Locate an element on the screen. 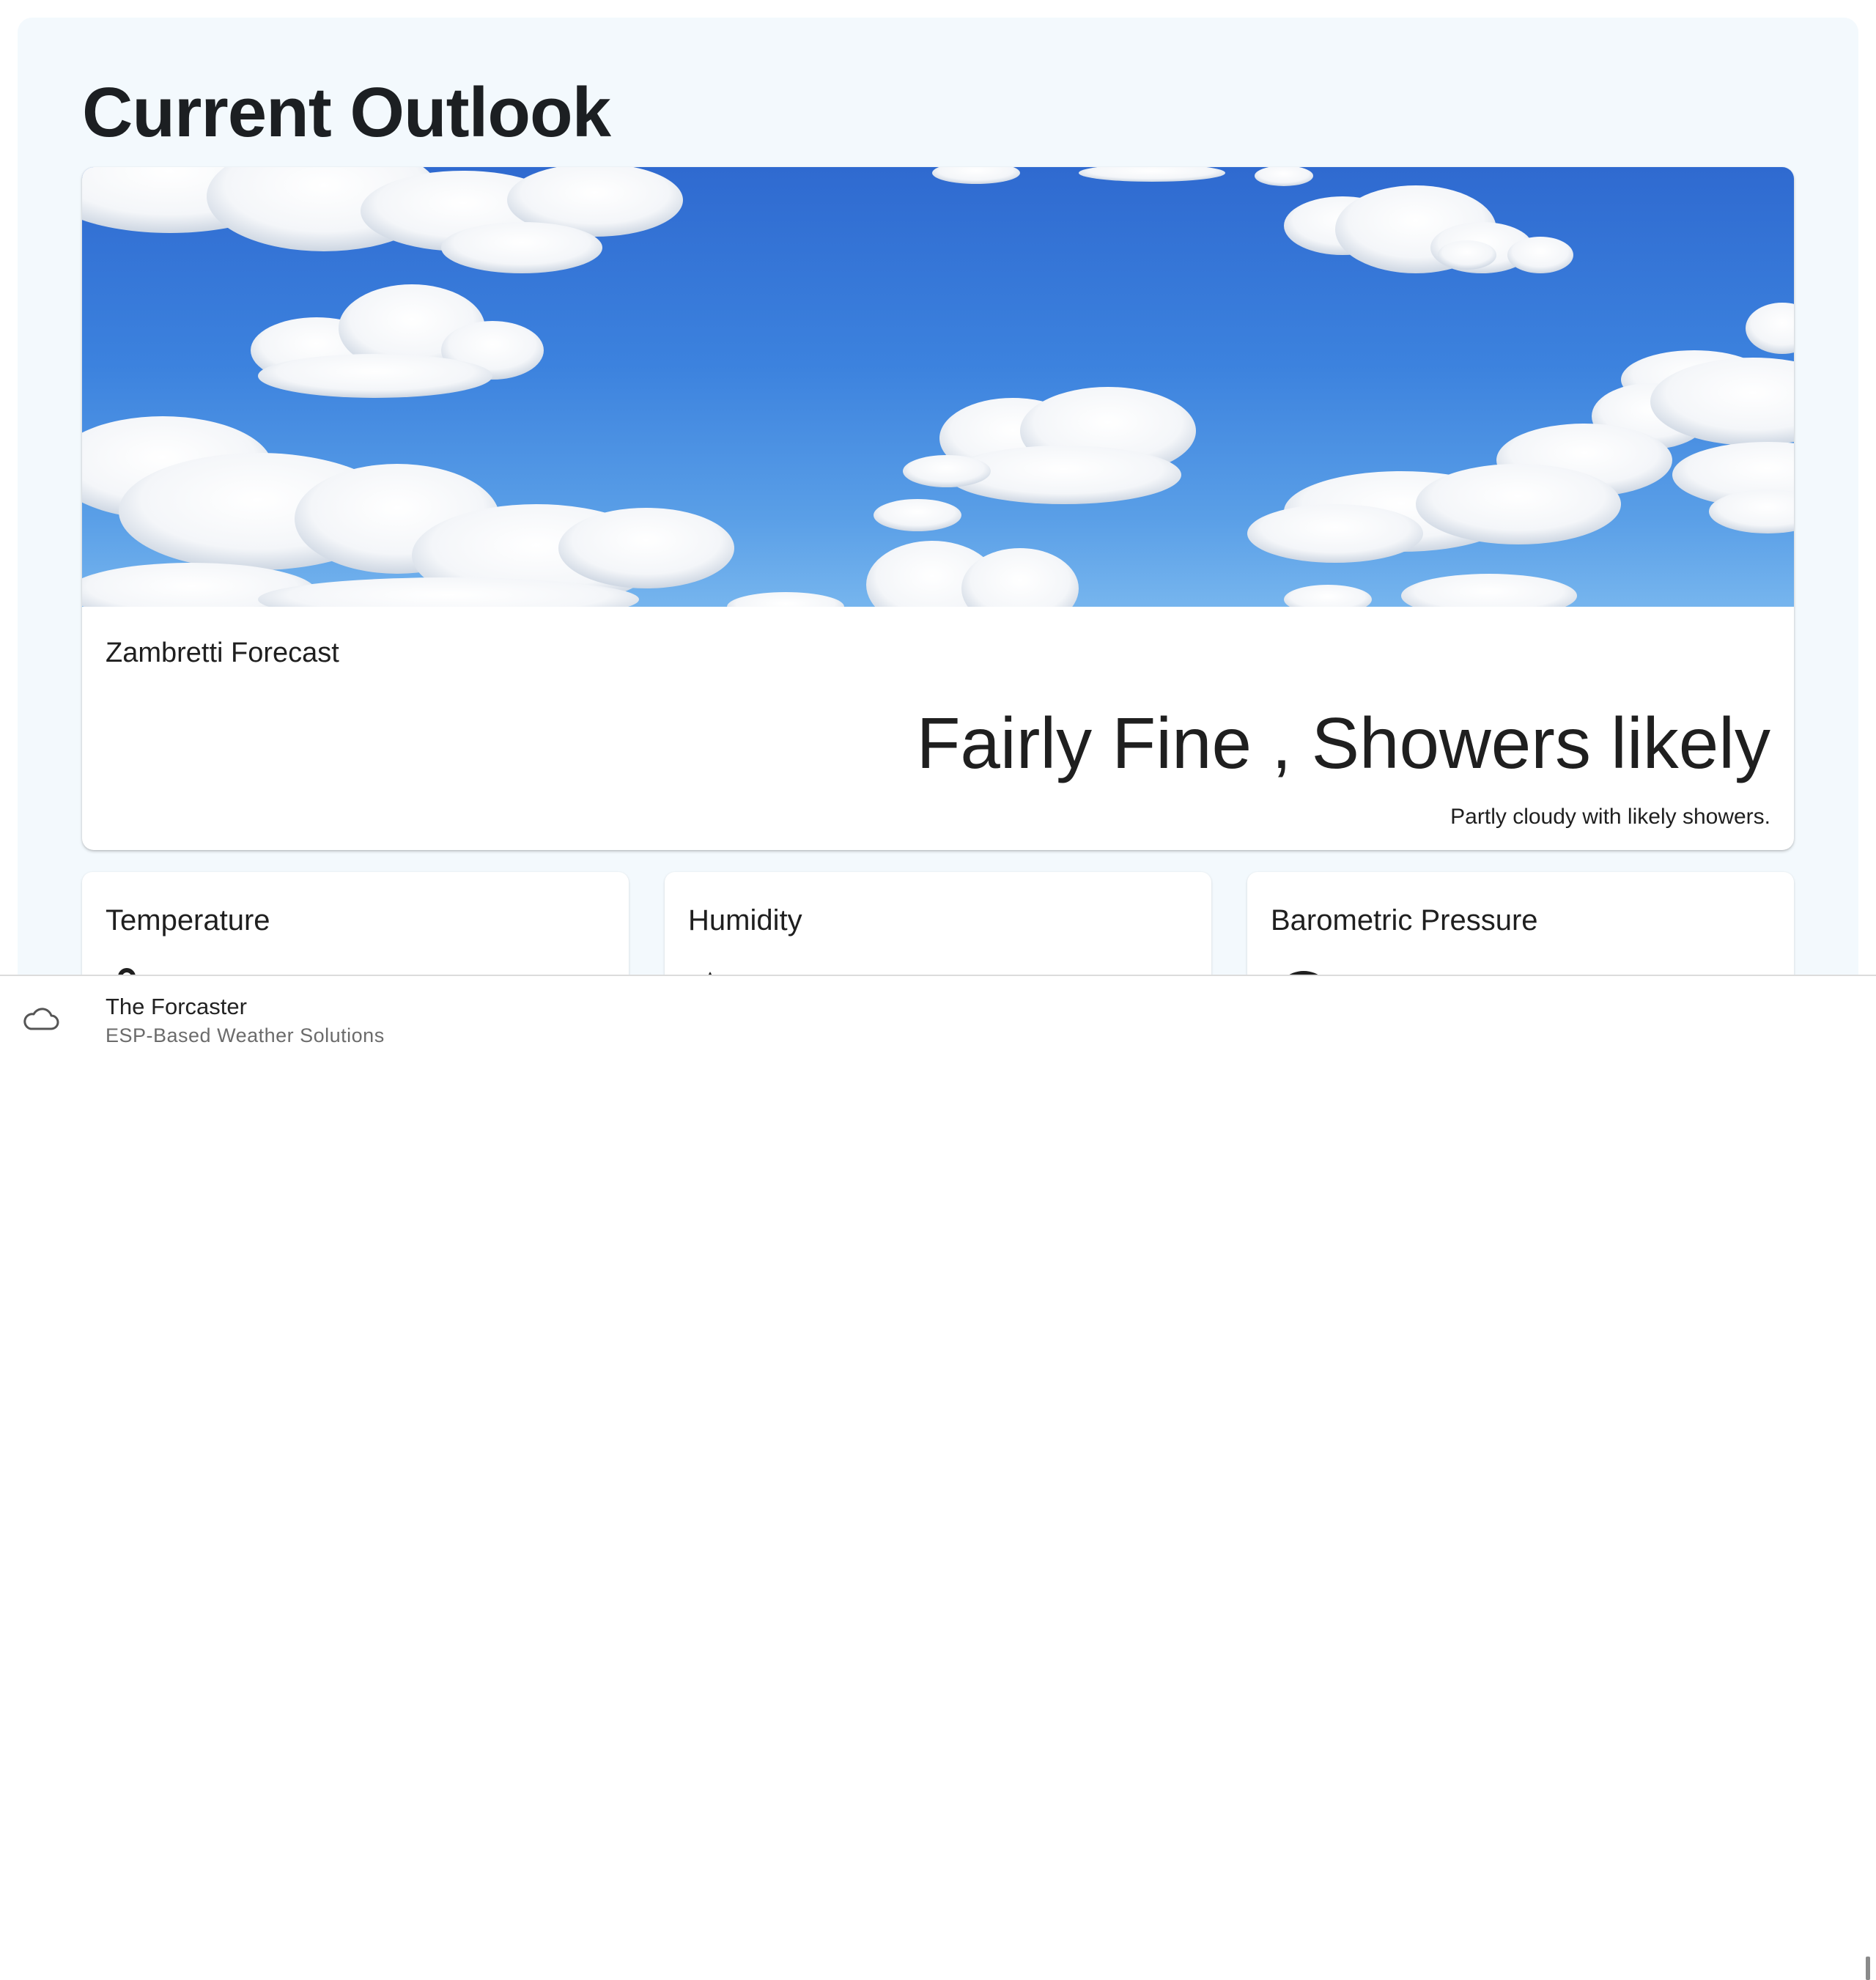 Image resolution: width=1876 pixels, height=1980 pixels. forecast-description: Partly cloudy with likely showers. is located at coordinates (1610, 817).